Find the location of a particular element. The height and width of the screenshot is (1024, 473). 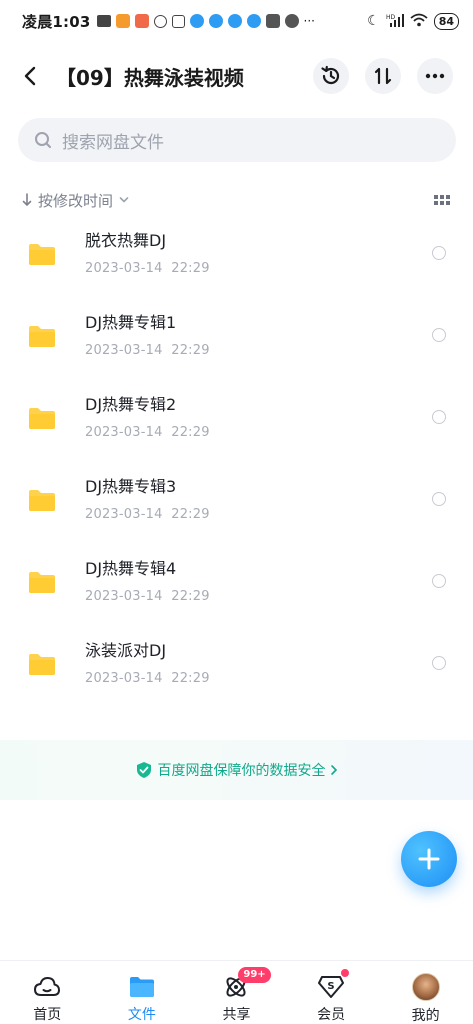

plus-icon is located at coordinates (429, 859).